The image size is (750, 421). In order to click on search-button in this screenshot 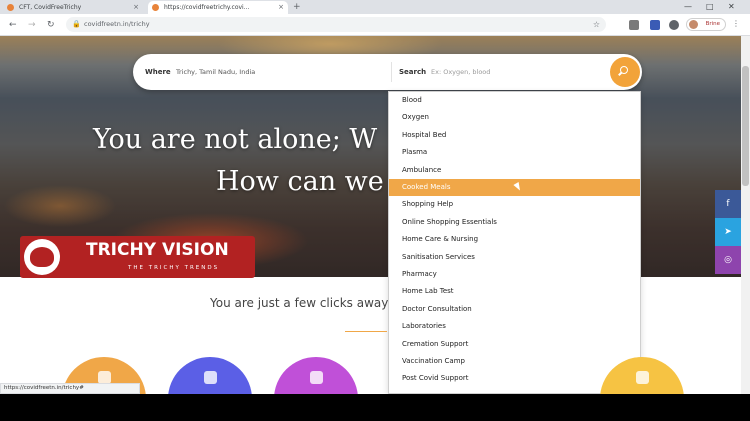, I will do `click(625, 72)`.